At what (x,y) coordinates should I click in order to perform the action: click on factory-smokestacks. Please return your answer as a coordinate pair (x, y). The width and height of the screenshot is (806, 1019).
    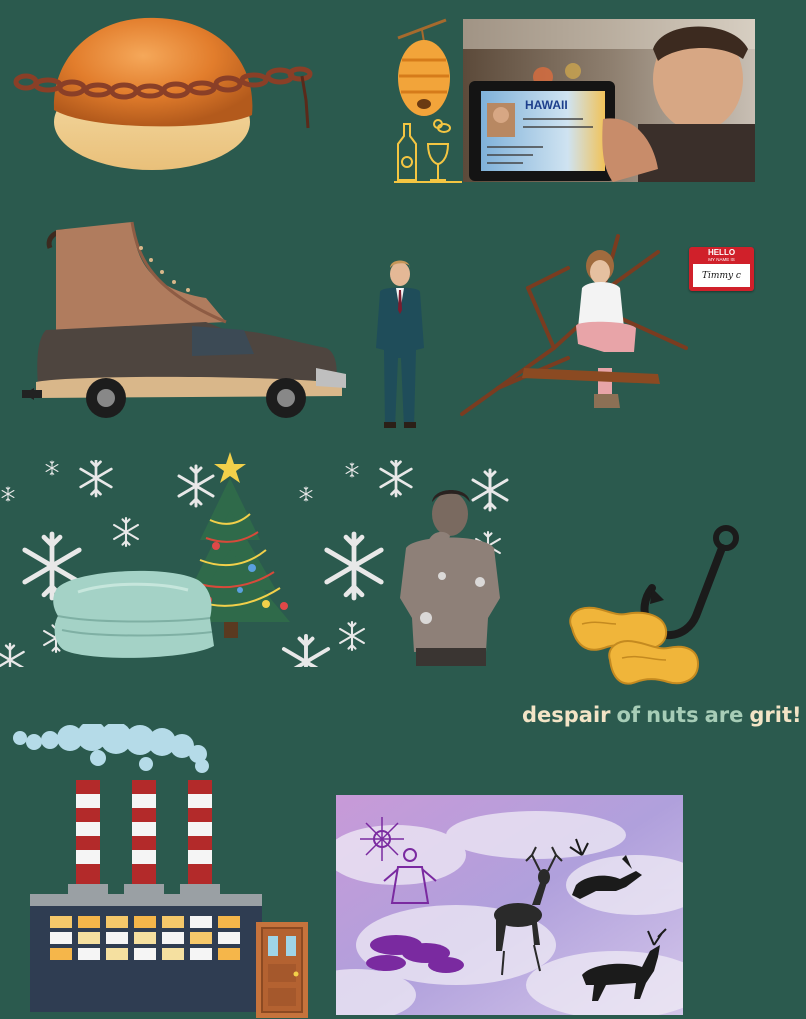
    Looking at the image, I should click on (162, 871).